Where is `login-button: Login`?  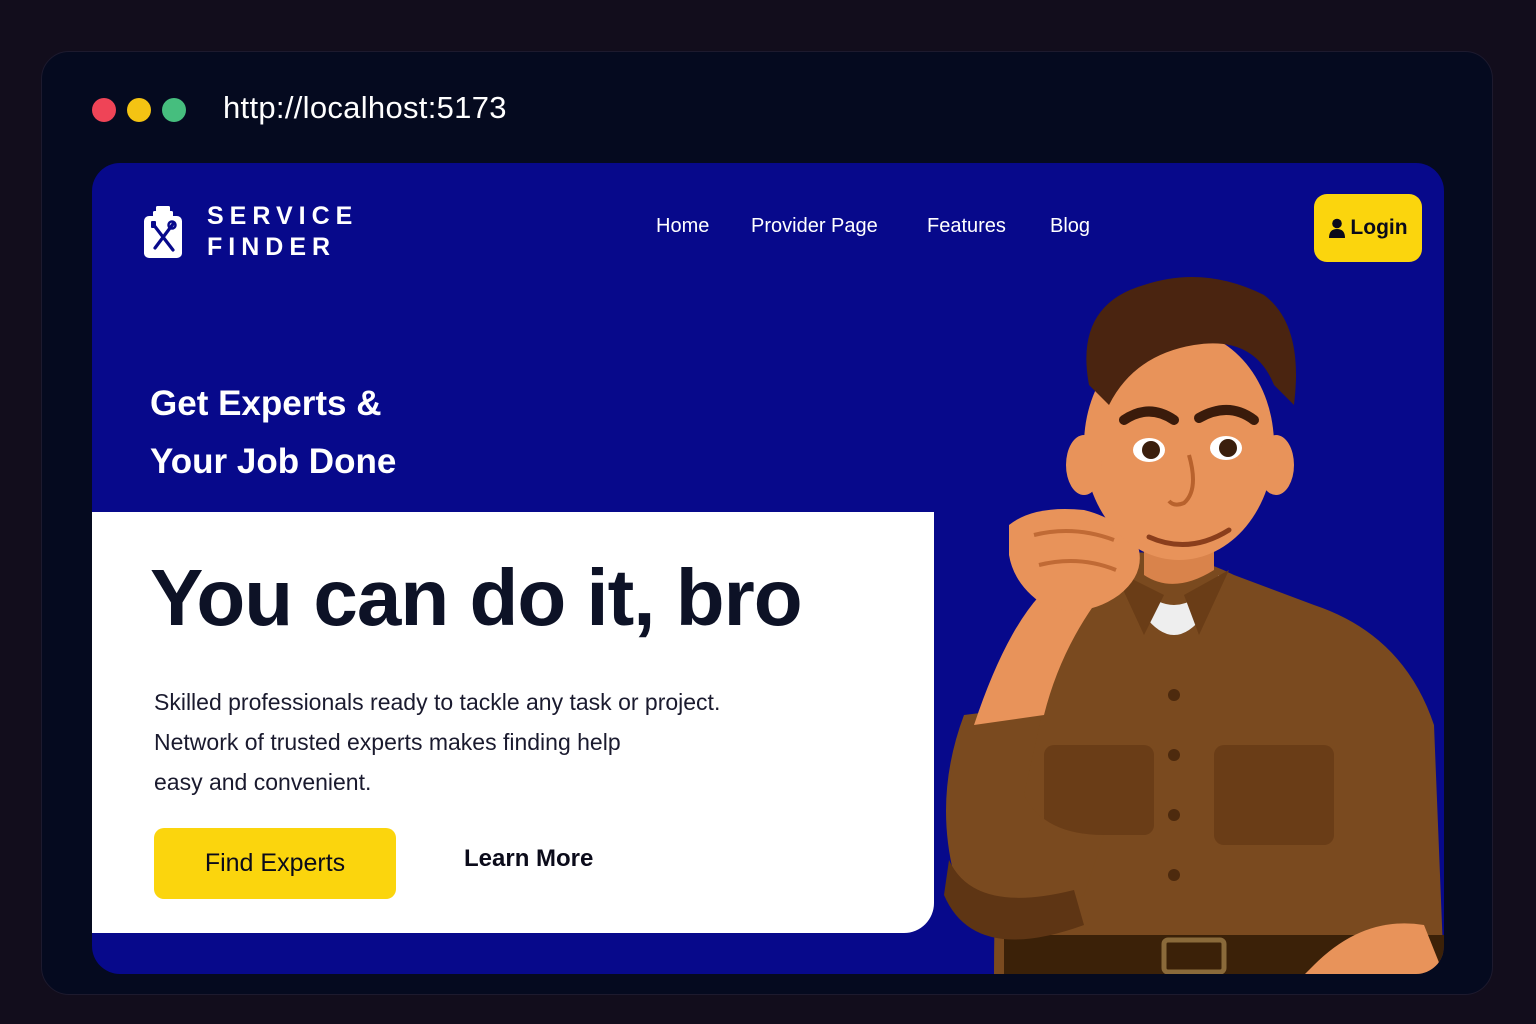
login-button: Login is located at coordinates (1368, 228).